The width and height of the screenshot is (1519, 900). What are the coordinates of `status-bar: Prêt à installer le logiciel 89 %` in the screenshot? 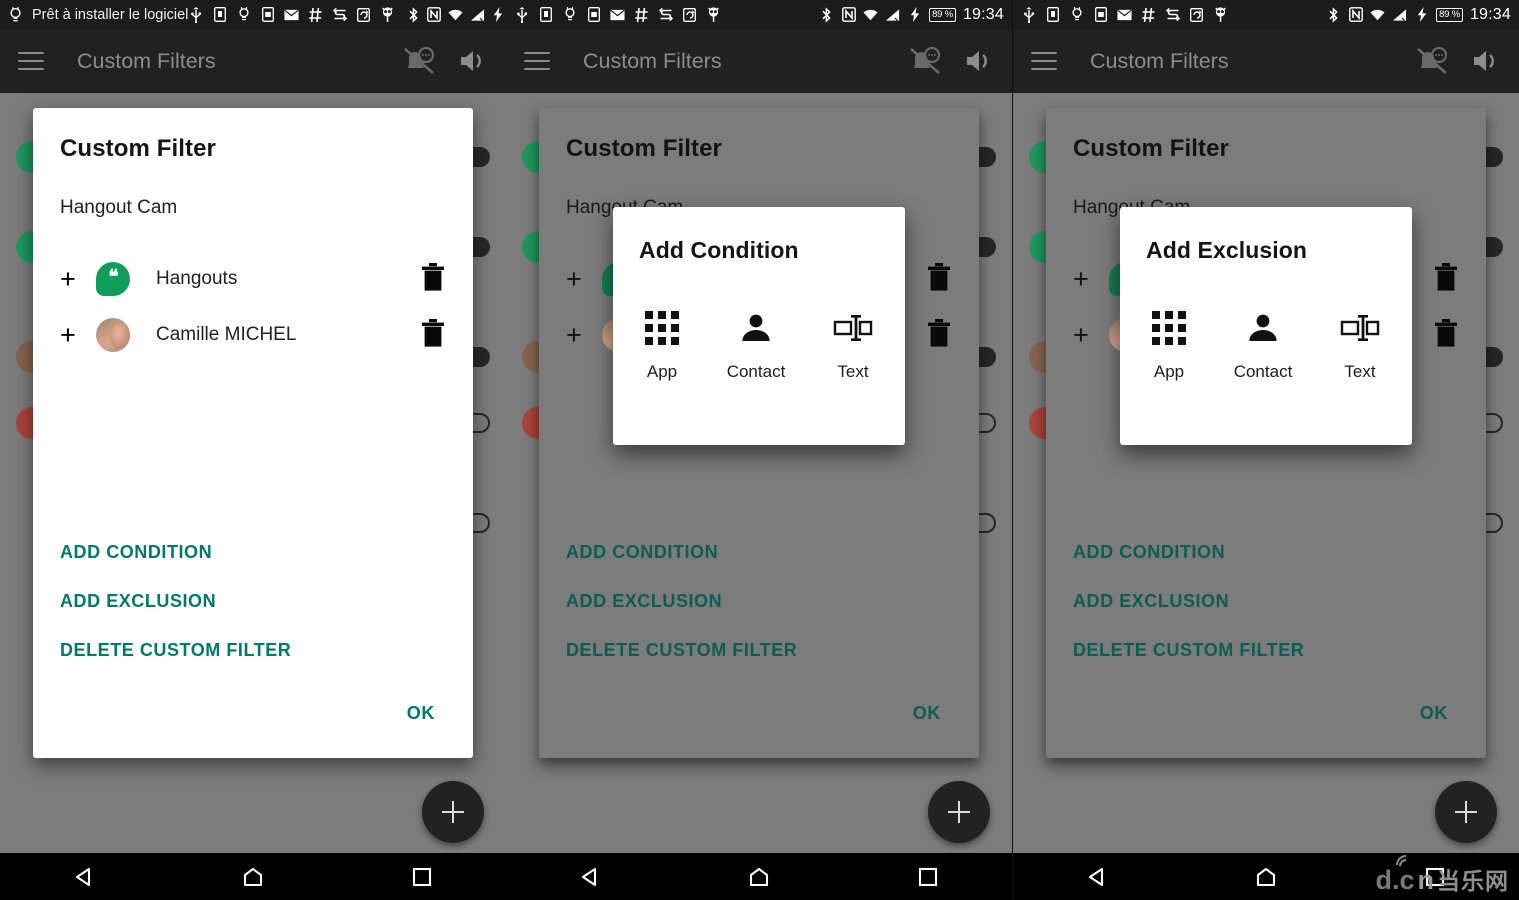 It's located at (253, 14).